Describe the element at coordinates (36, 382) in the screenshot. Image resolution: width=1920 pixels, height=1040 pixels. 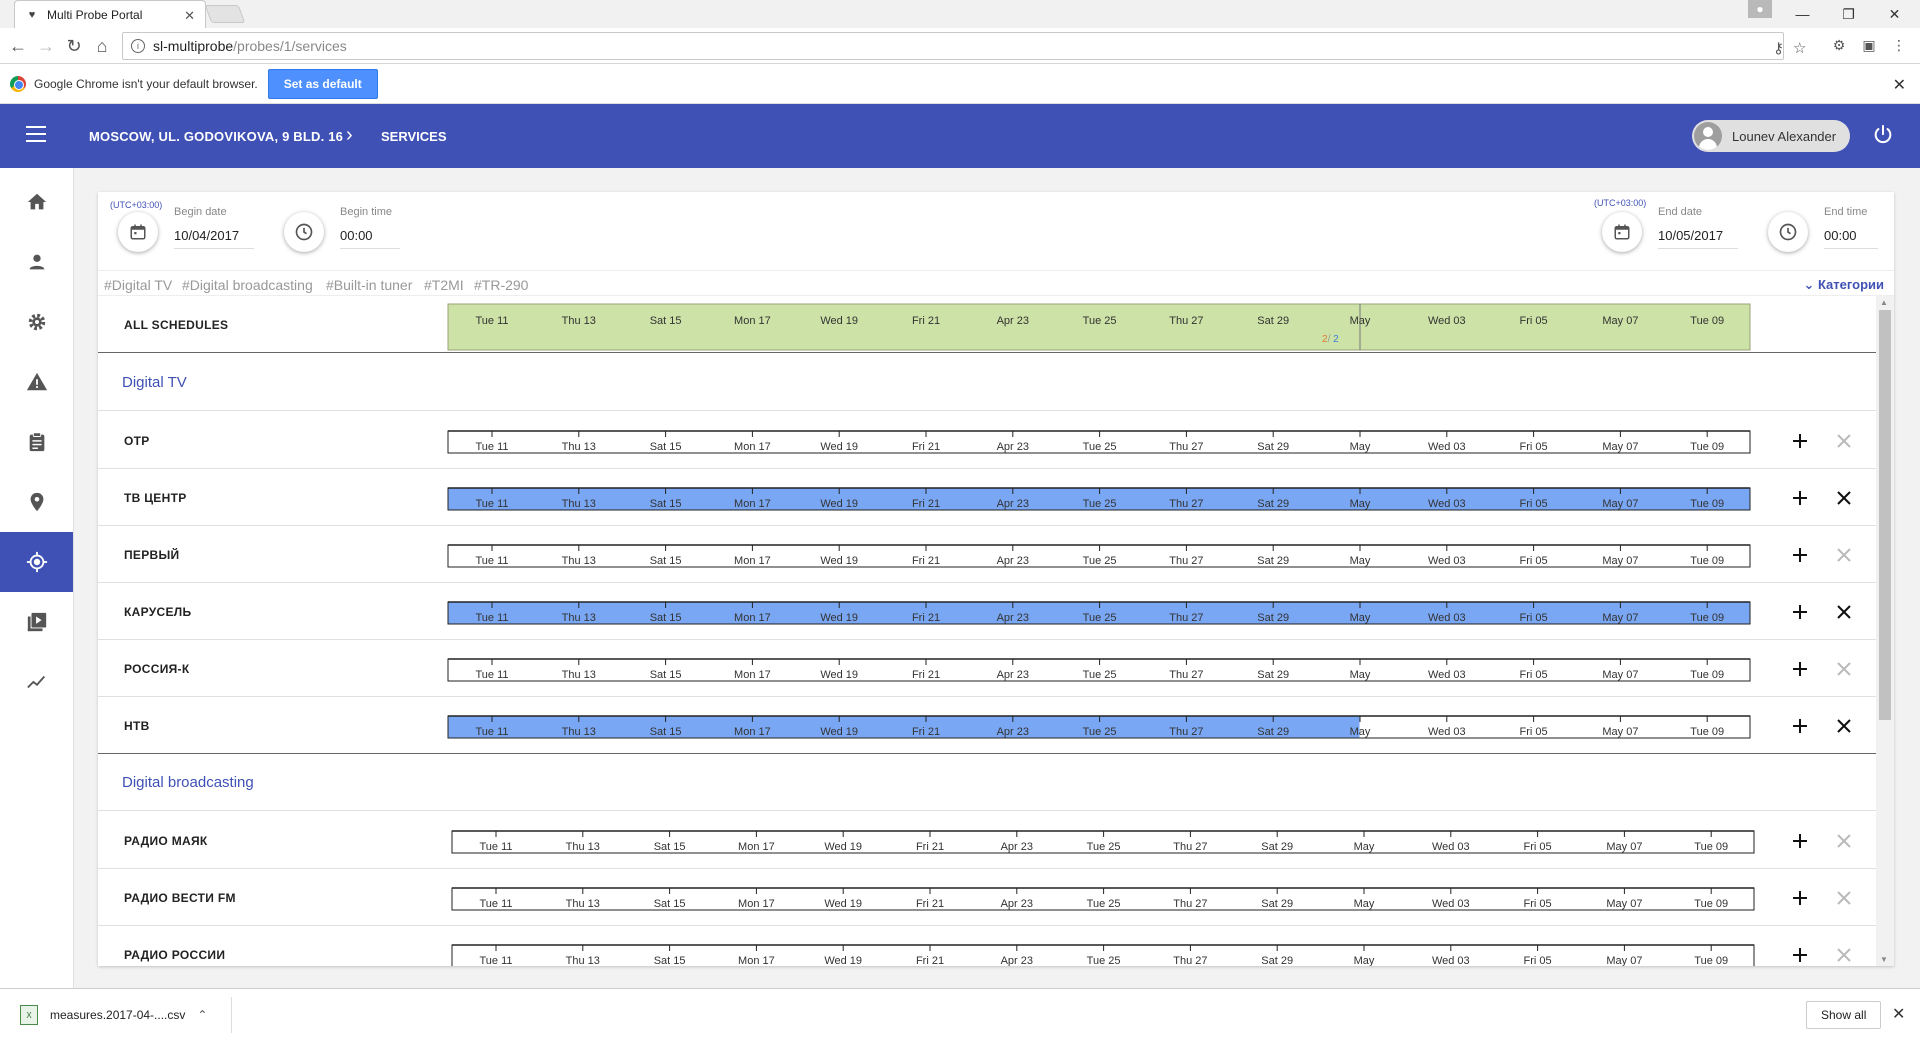
I see `sidebar-item-alarms` at that location.